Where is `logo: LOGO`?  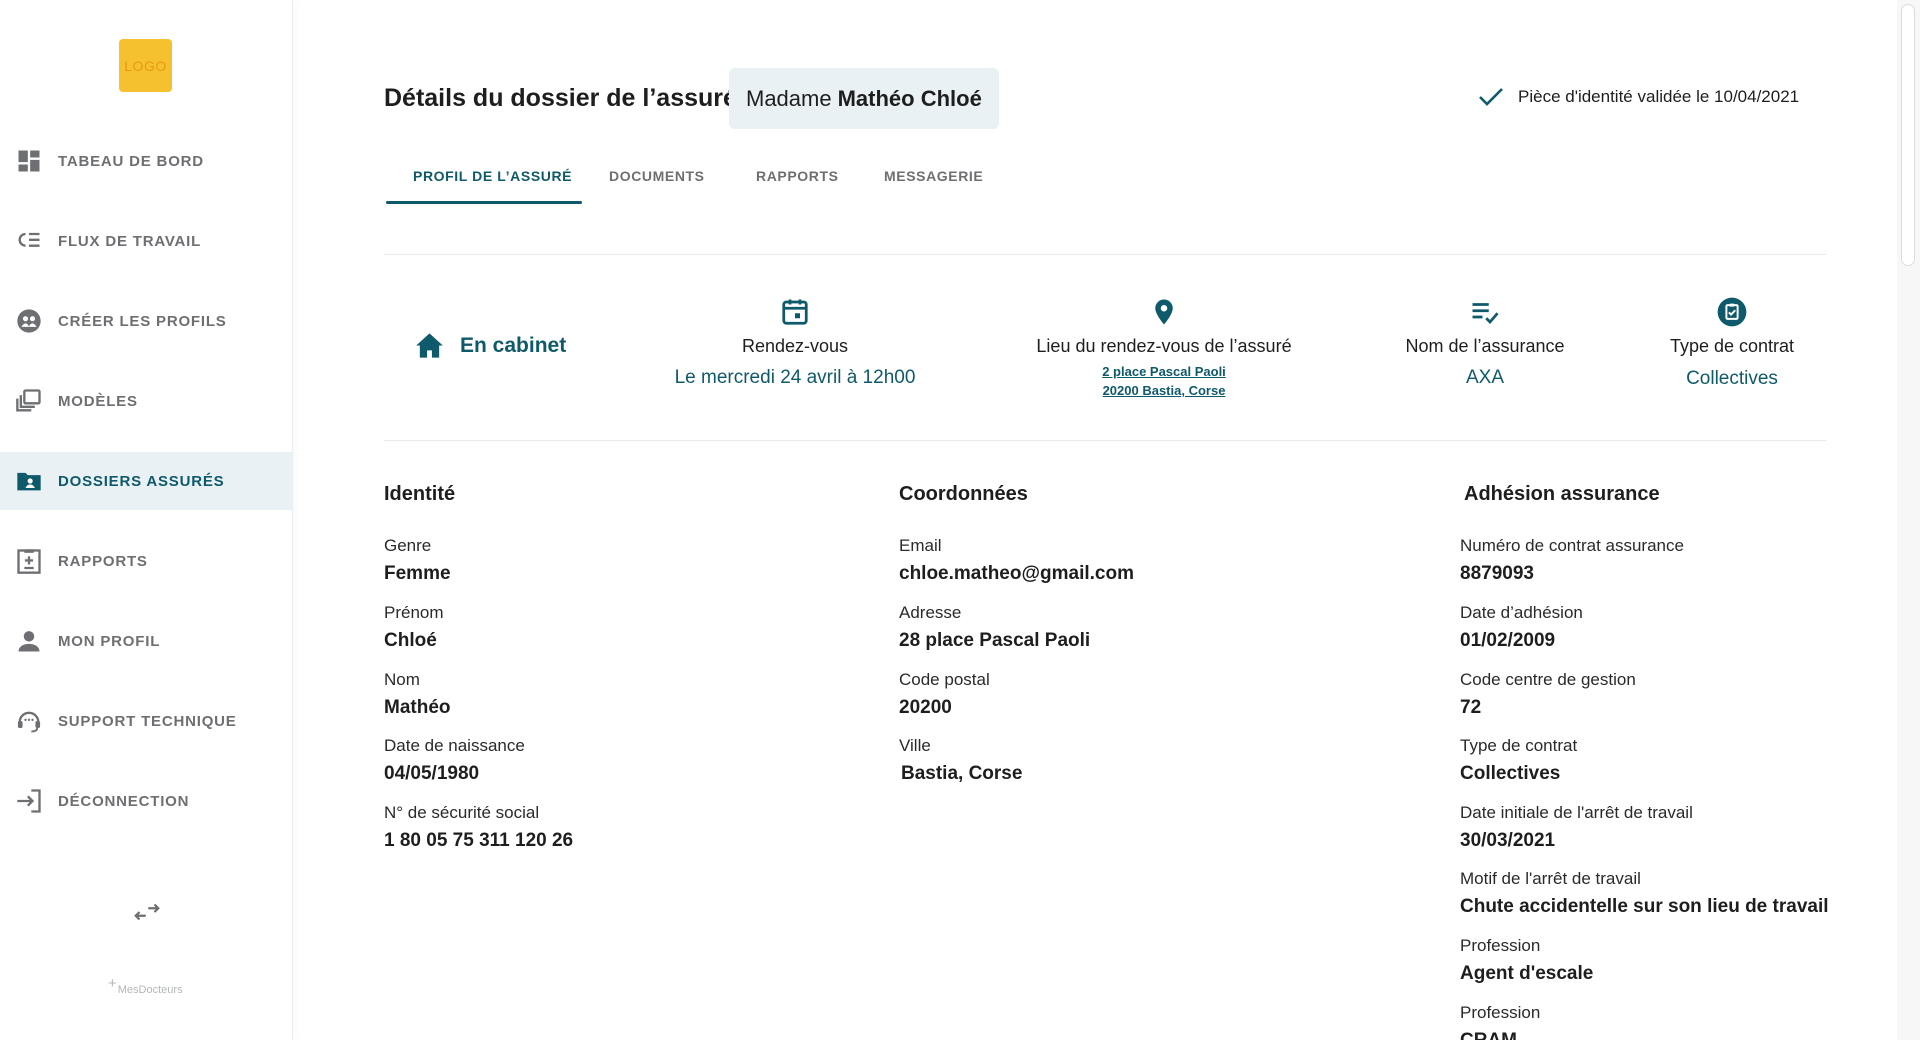 logo: LOGO is located at coordinates (145, 65).